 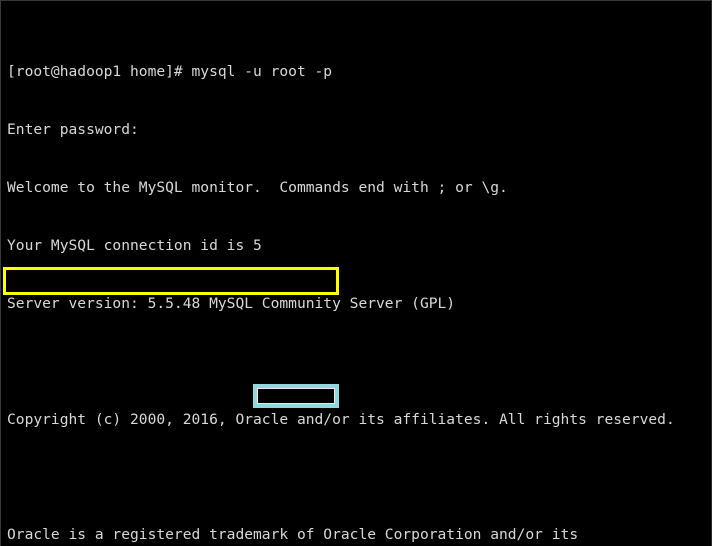 What do you see at coordinates (170, 71) in the screenshot?
I see `terminal-line-shell-prompt: [root@hadoop1 home]# mysql -u root -p` at bounding box center [170, 71].